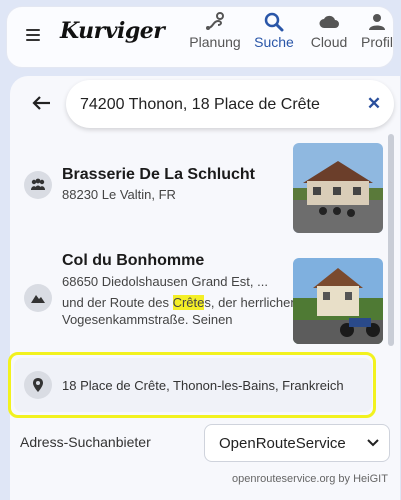 This screenshot has width=401, height=500. What do you see at coordinates (117, 302) in the screenshot?
I see `desc-text: und der Route des` at bounding box center [117, 302].